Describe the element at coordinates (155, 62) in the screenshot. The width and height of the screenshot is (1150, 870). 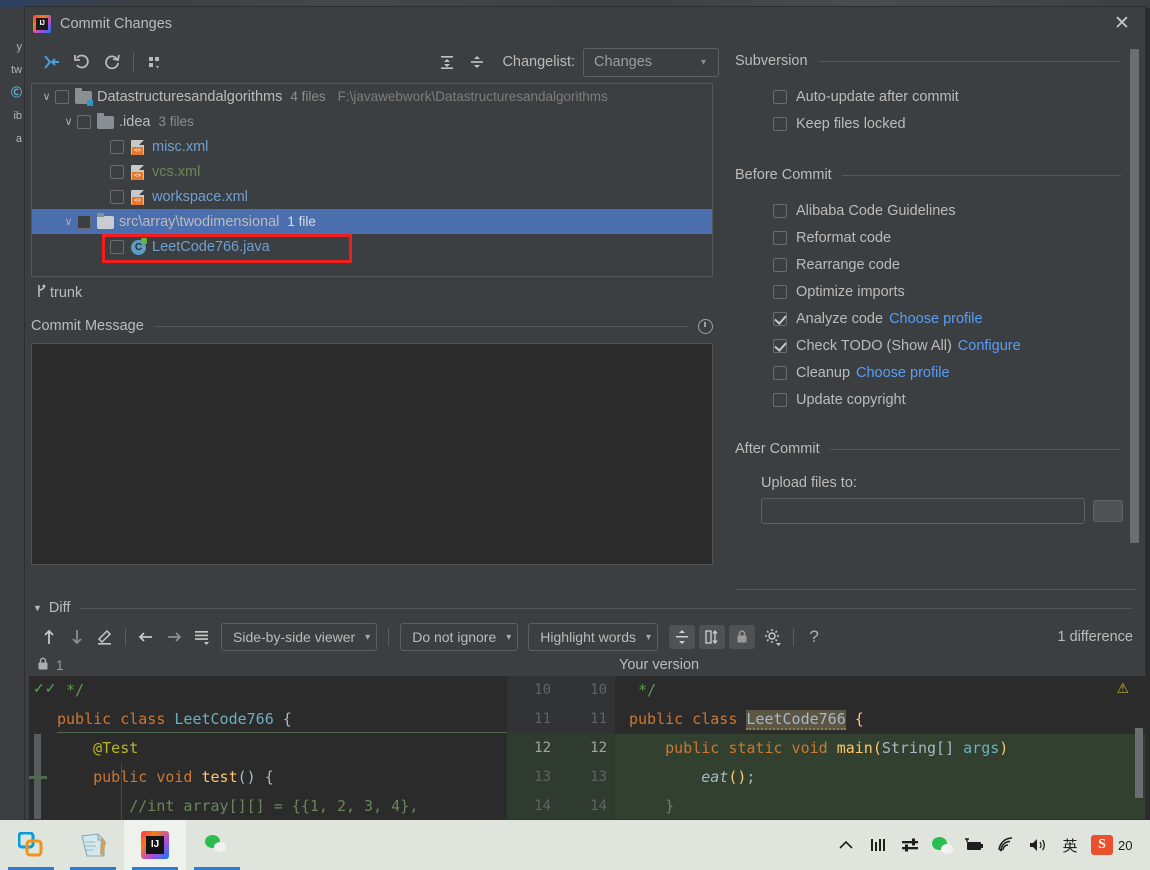
I see `group-by-icon` at that location.